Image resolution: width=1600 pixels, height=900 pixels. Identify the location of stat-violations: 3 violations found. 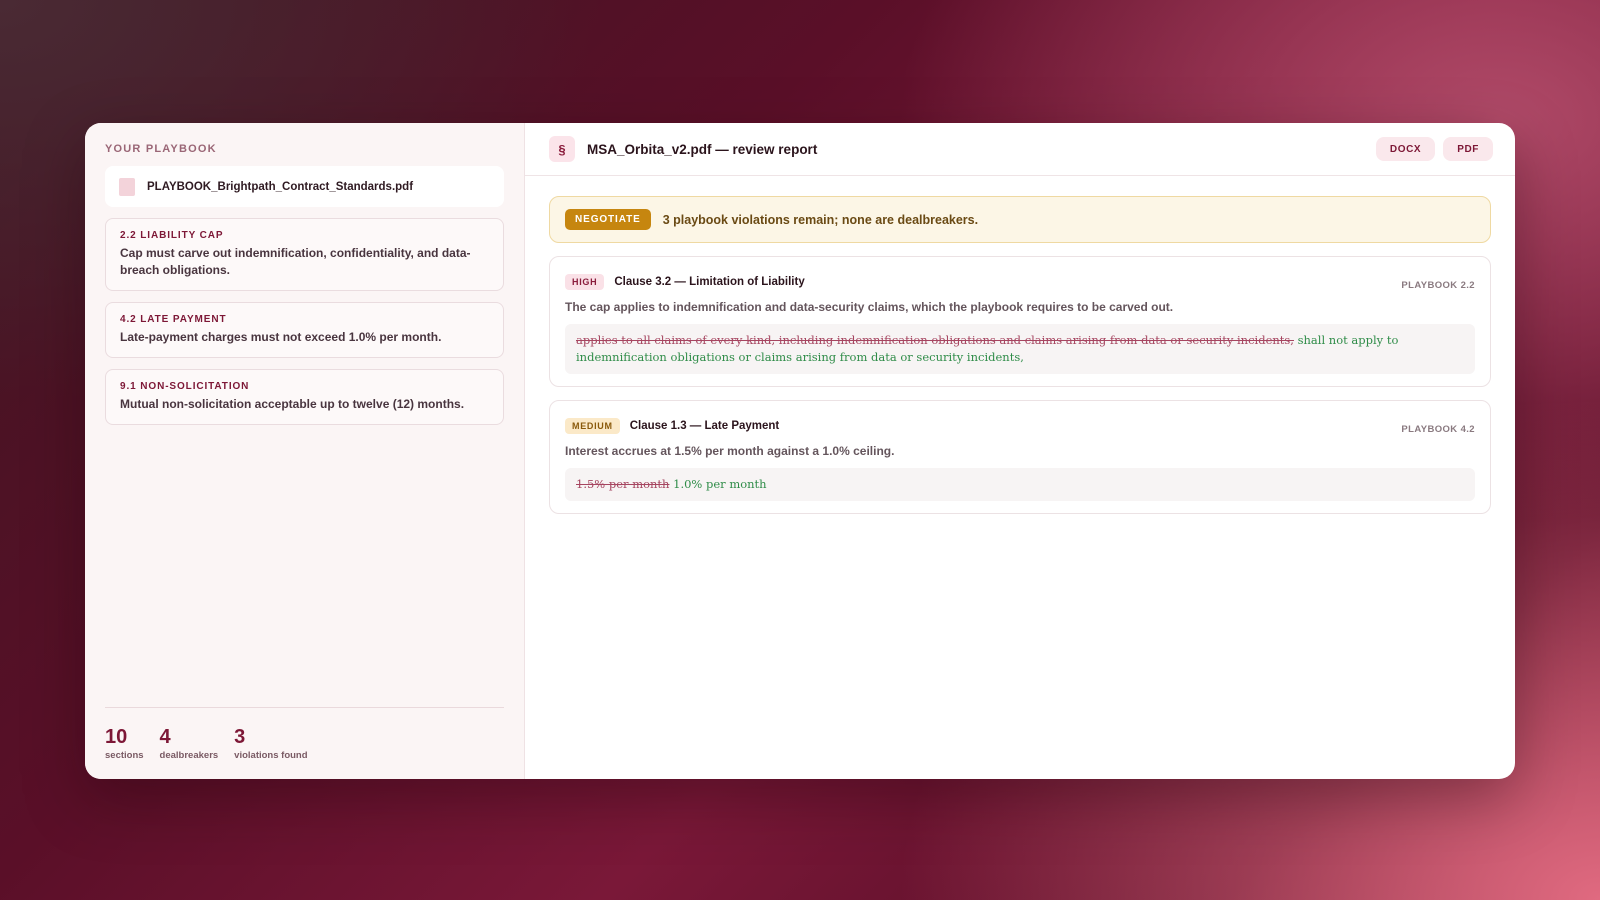
(270, 743).